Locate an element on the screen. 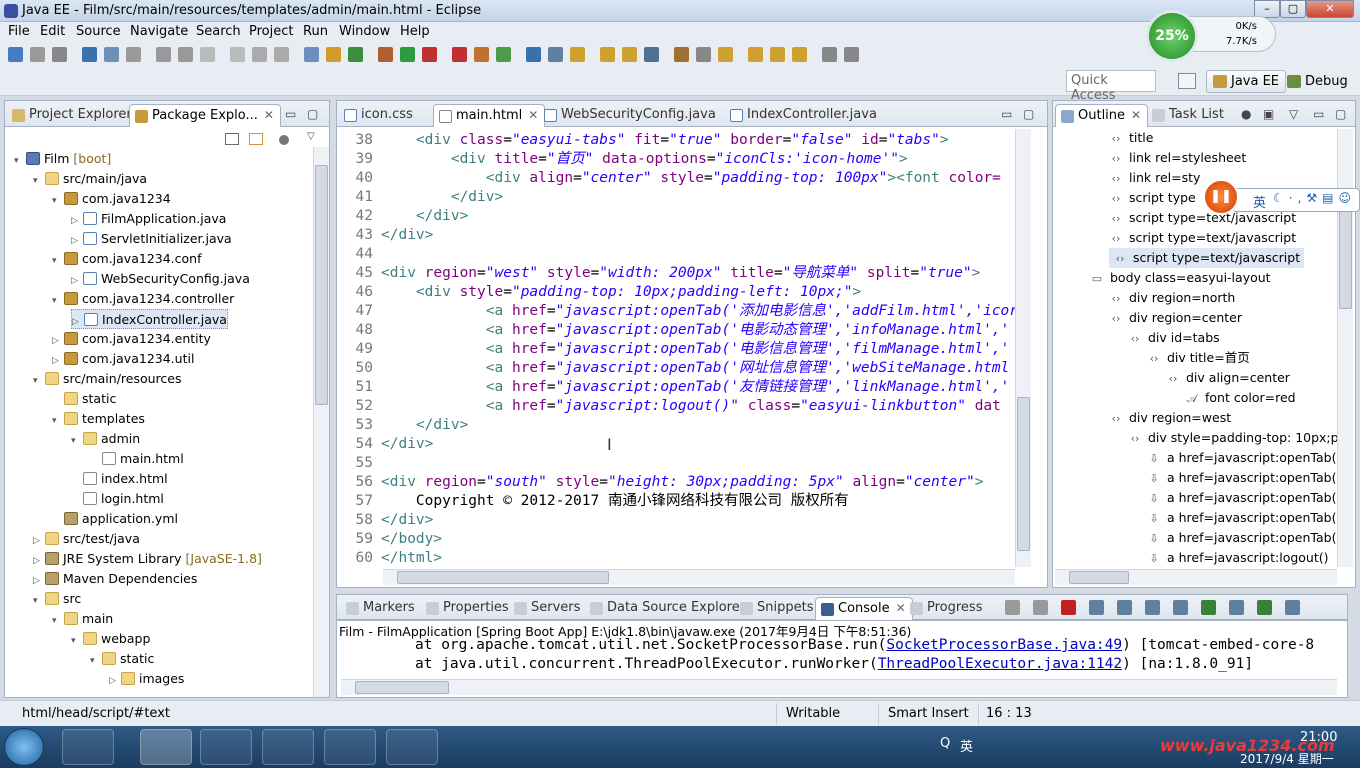 The width and height of the screenshot is (1360, 768). menu-help: Help is located at coordinates (415, 31).